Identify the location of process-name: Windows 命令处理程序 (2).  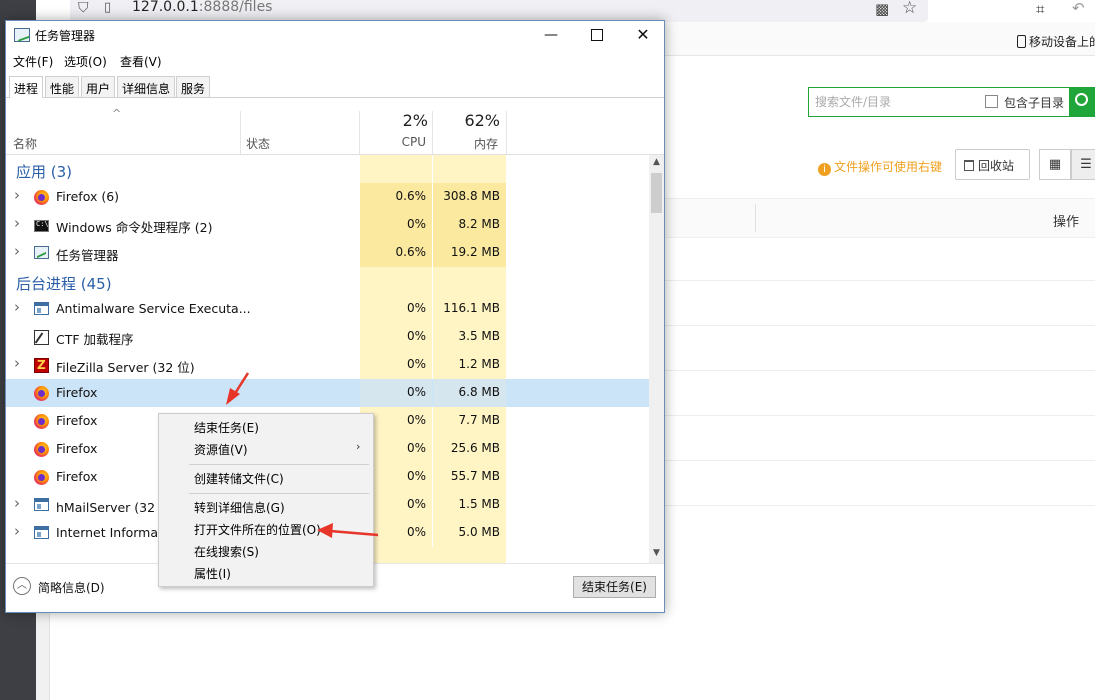
(134, 227).